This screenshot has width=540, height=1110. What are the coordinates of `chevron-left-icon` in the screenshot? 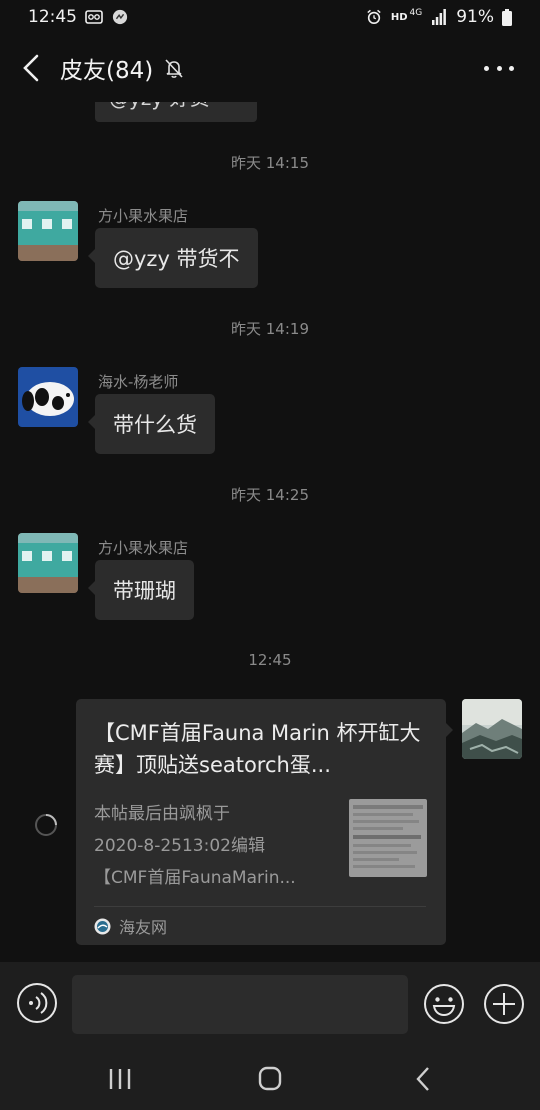 It's located at (31, 68).